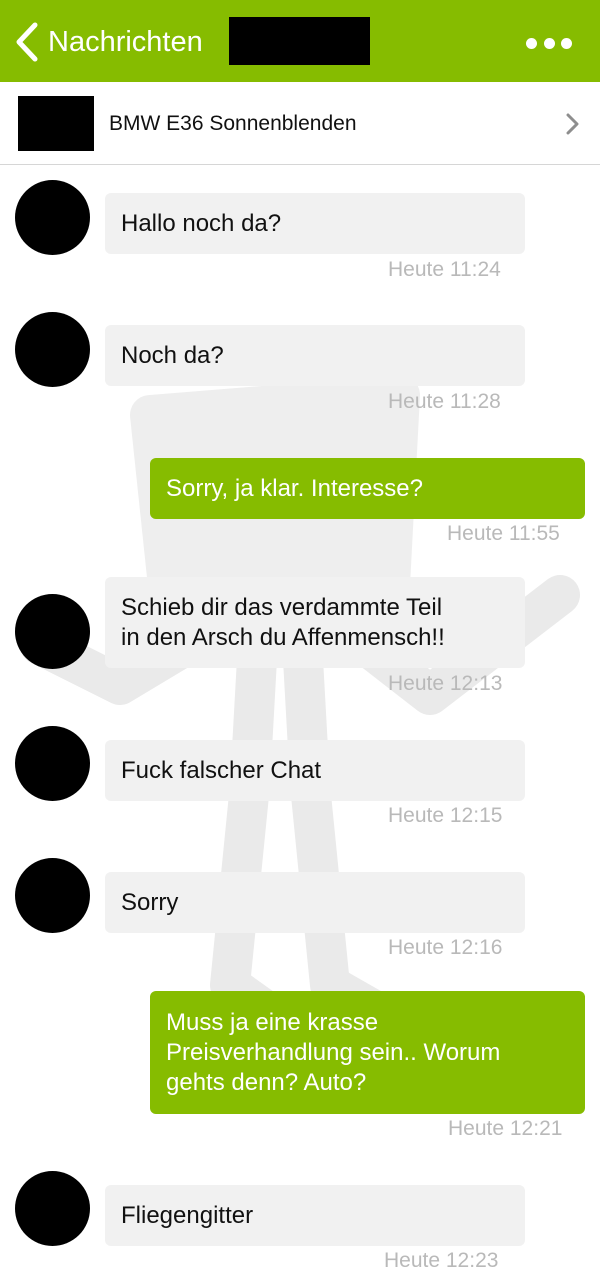 This screenshot has height=1284, width=600. What do you see at coordinates (315, 1215) in the screenshot?
I see `message-bubble-incoming: Fliegengitter` at bounding box center [315, 1215].